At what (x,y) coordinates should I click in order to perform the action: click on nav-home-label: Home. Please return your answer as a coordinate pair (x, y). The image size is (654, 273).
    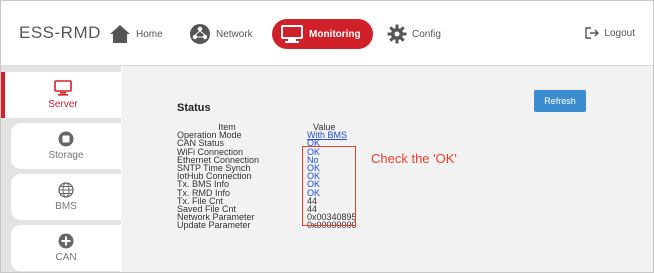
    Looking at the image, I should click on (149, 34).